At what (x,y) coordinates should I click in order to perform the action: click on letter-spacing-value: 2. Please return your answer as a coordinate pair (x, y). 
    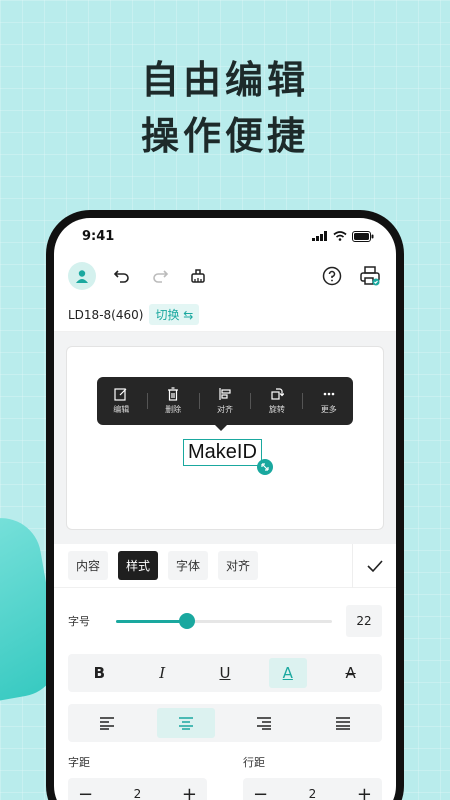
    Looking at the image, I should click on (137, 793).